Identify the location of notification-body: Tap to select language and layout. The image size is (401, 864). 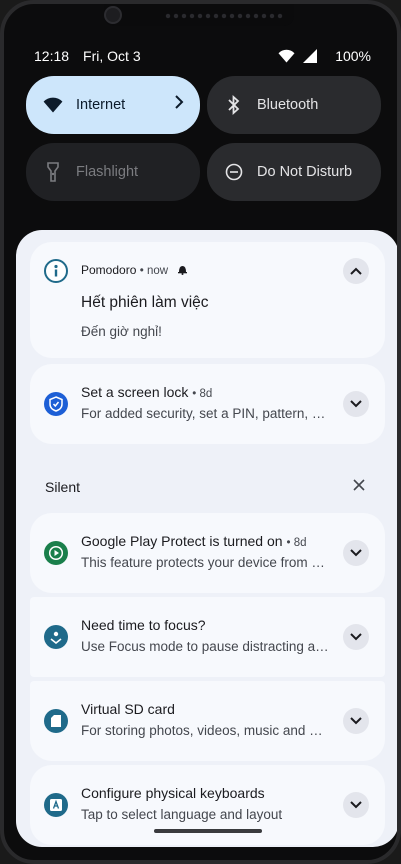
(182, 814).